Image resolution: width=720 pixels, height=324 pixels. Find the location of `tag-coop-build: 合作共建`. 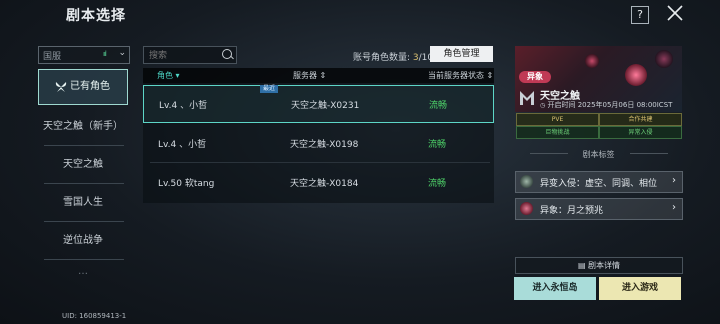

tag-coop-build: 合作共建 is located at coordinates (640, 119).